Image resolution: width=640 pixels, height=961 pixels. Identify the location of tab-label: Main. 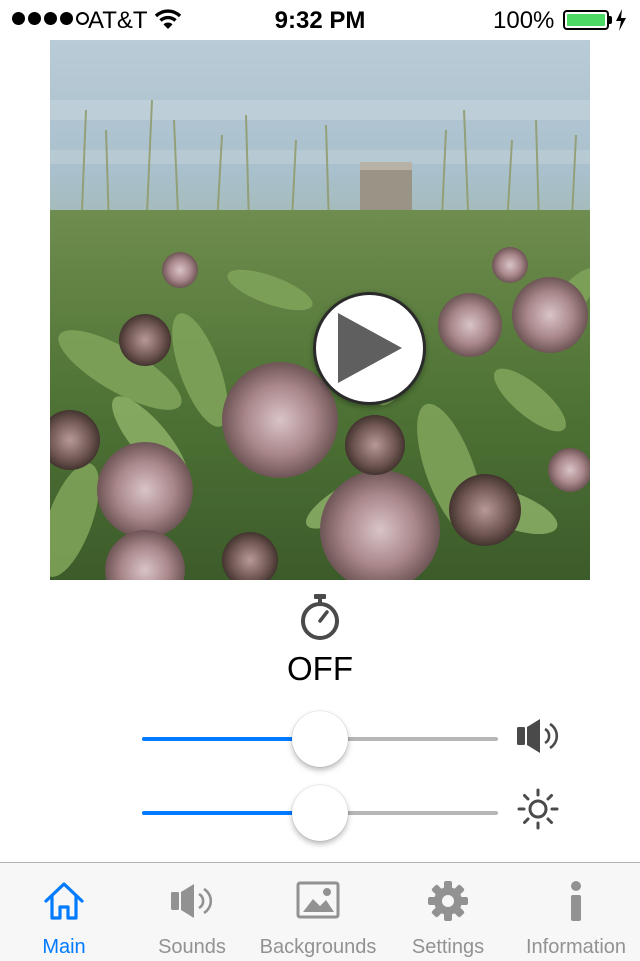
(64, 947).